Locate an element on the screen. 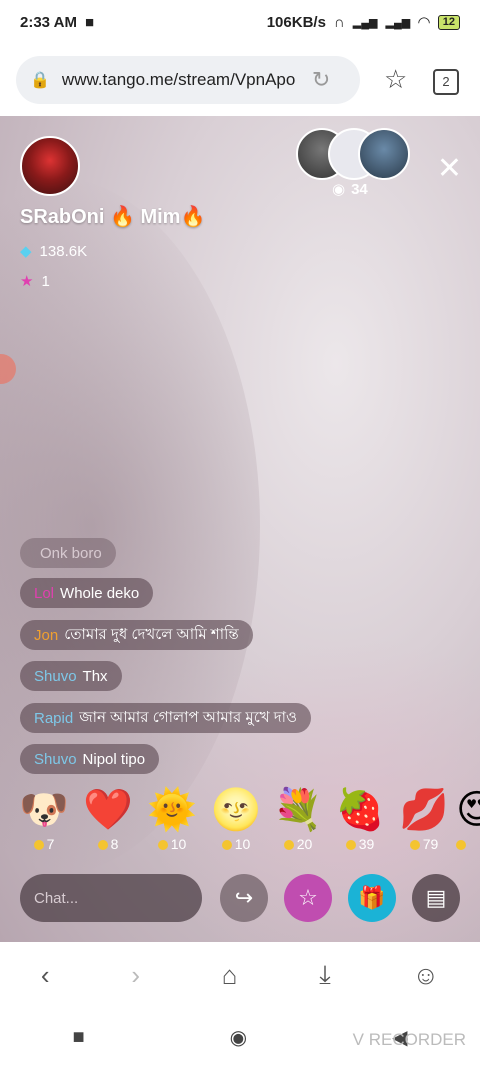  headphones-icon: ∩ is located at coordinates (339, 22).